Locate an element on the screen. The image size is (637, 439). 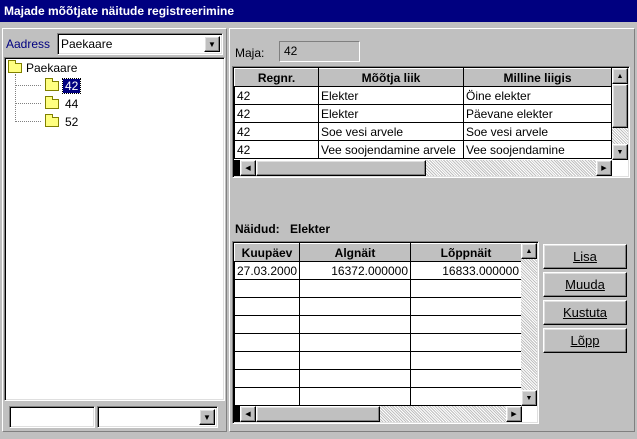
tree-root: Paekaare is located at coordinates (42, 68).